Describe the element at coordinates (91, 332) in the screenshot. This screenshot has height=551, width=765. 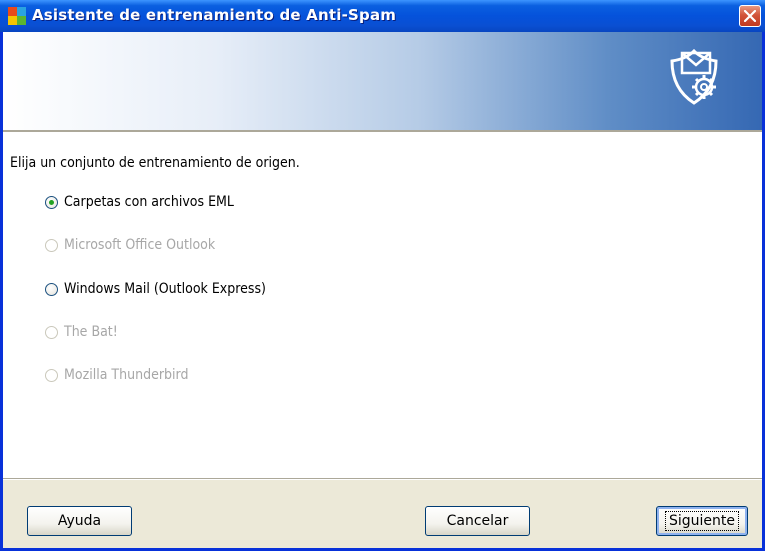
I see `option-label: The Bat!` at that location.